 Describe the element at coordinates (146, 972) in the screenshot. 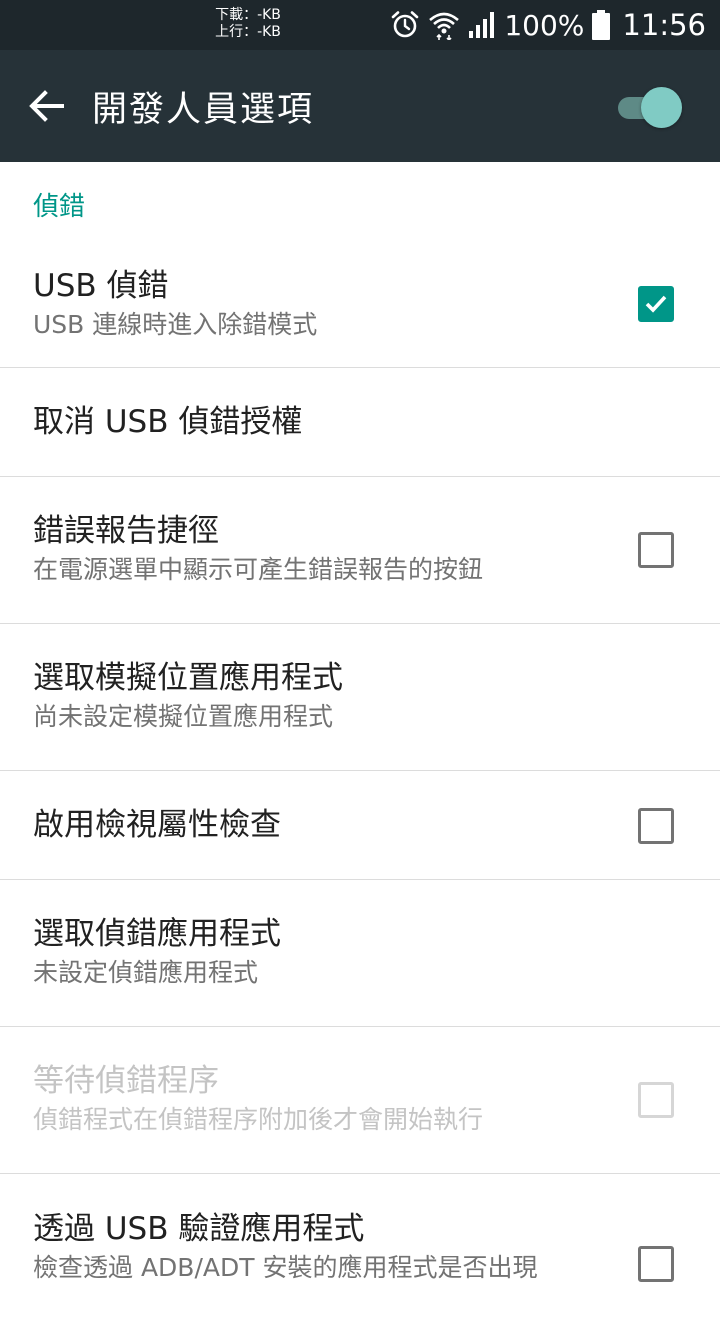

I see `pref-summary: 未設定偵錯應用程式` at that location.